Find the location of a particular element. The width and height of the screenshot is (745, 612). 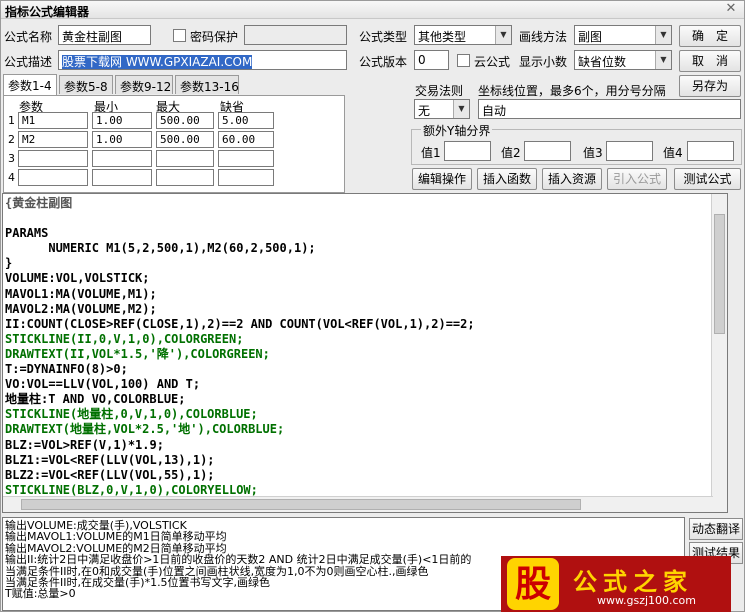

code-line: } is located at coordinates (240, 263).